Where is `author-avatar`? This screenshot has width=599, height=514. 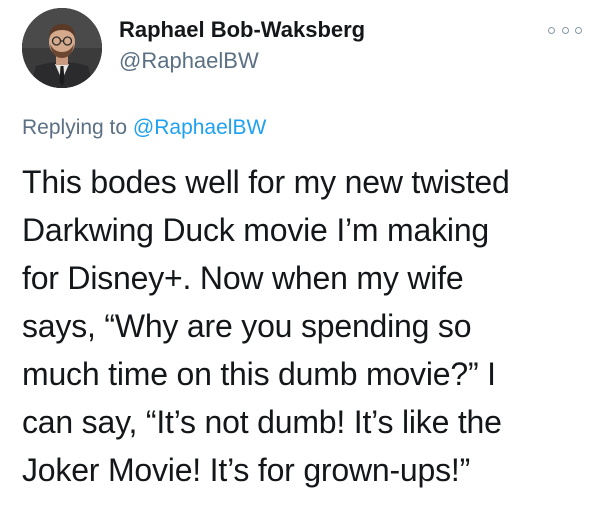 author-avatar is located at coordinates (62, 48).